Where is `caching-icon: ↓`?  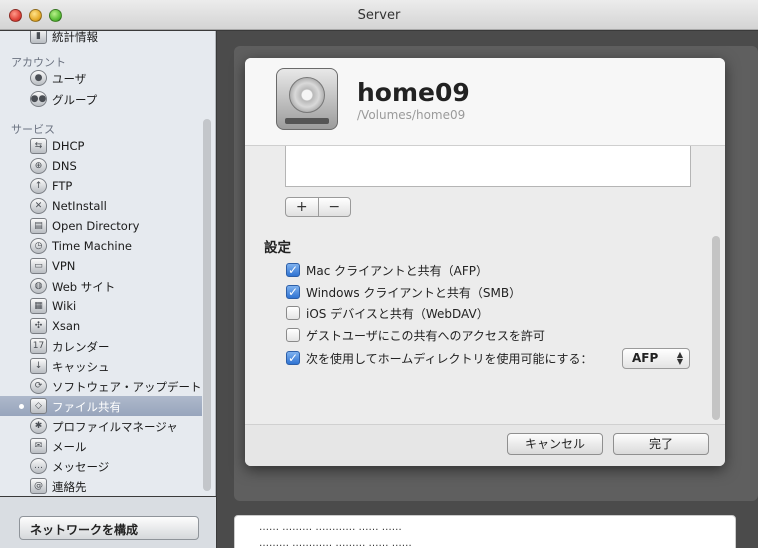
caching-icon: ↓ is located at coordinates (38, 366).